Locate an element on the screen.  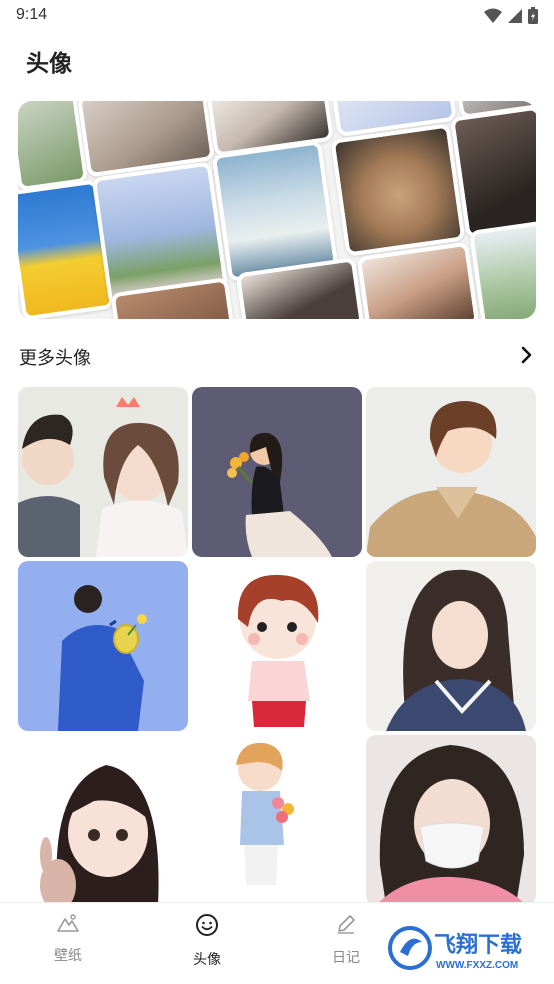
smiley-icon is located at coordinates (207, 925).